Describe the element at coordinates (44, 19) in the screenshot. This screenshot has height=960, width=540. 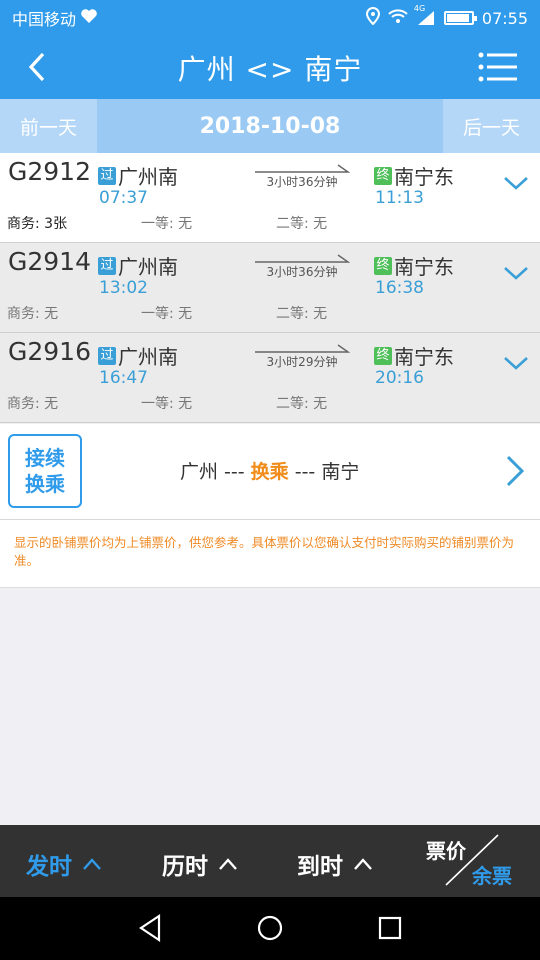
I see `carrier-name: 中国移动` at that location.